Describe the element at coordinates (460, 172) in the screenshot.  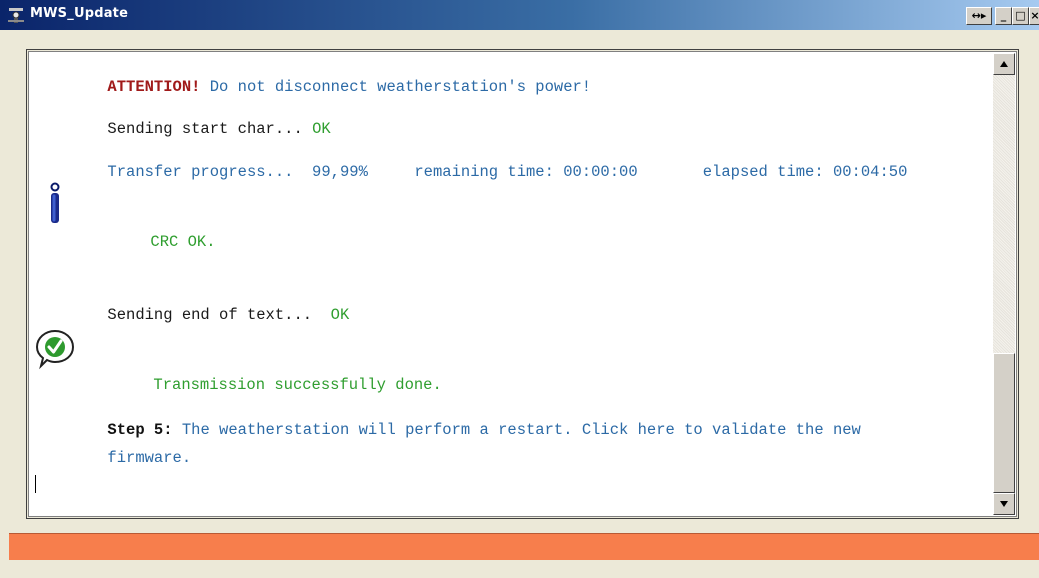
I see `remaining-label: remaining time:` at that location.